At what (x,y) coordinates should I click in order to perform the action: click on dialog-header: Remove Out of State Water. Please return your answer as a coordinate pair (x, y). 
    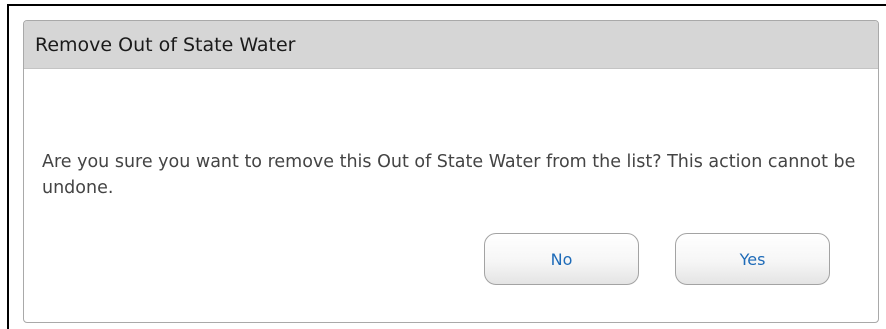
    Looking at the image, I should click on (451, 45).